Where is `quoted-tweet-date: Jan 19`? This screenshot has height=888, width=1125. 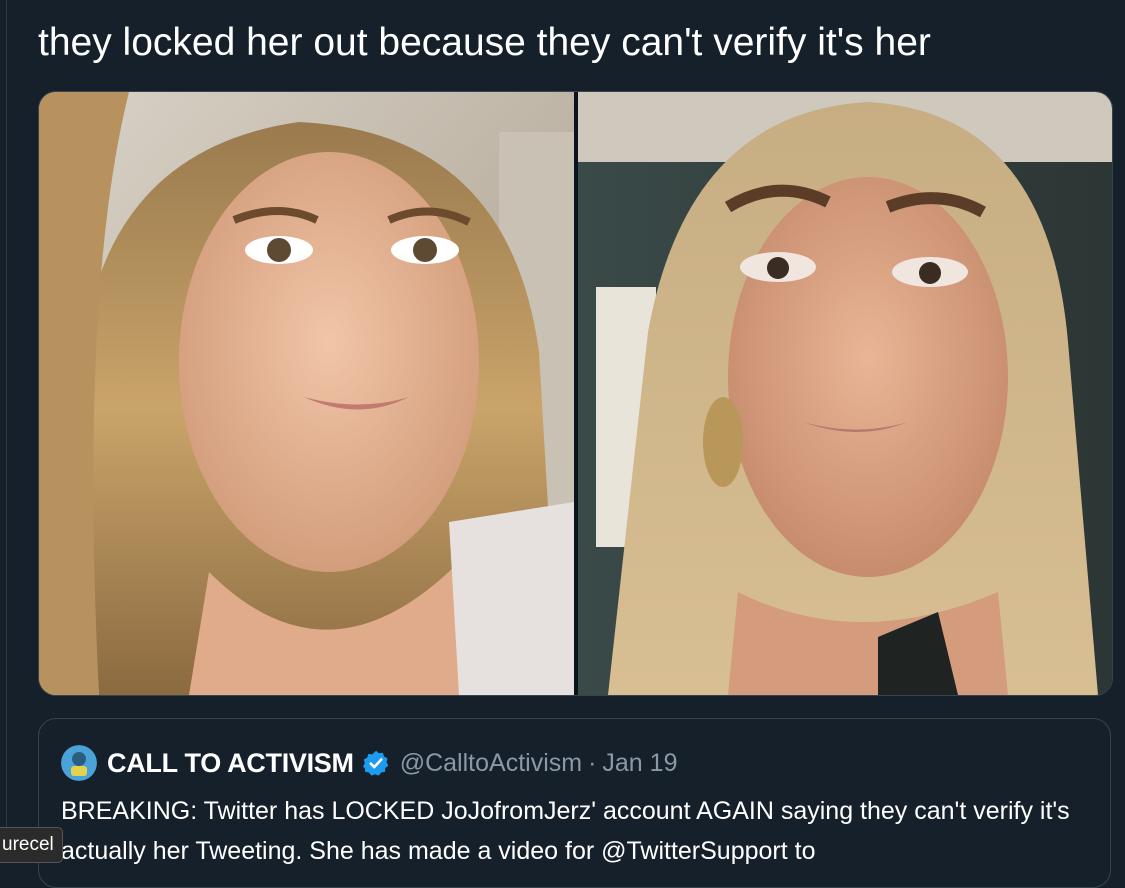
quoted-tweet-date: Jan 19 is located at coordinates (639, 763).